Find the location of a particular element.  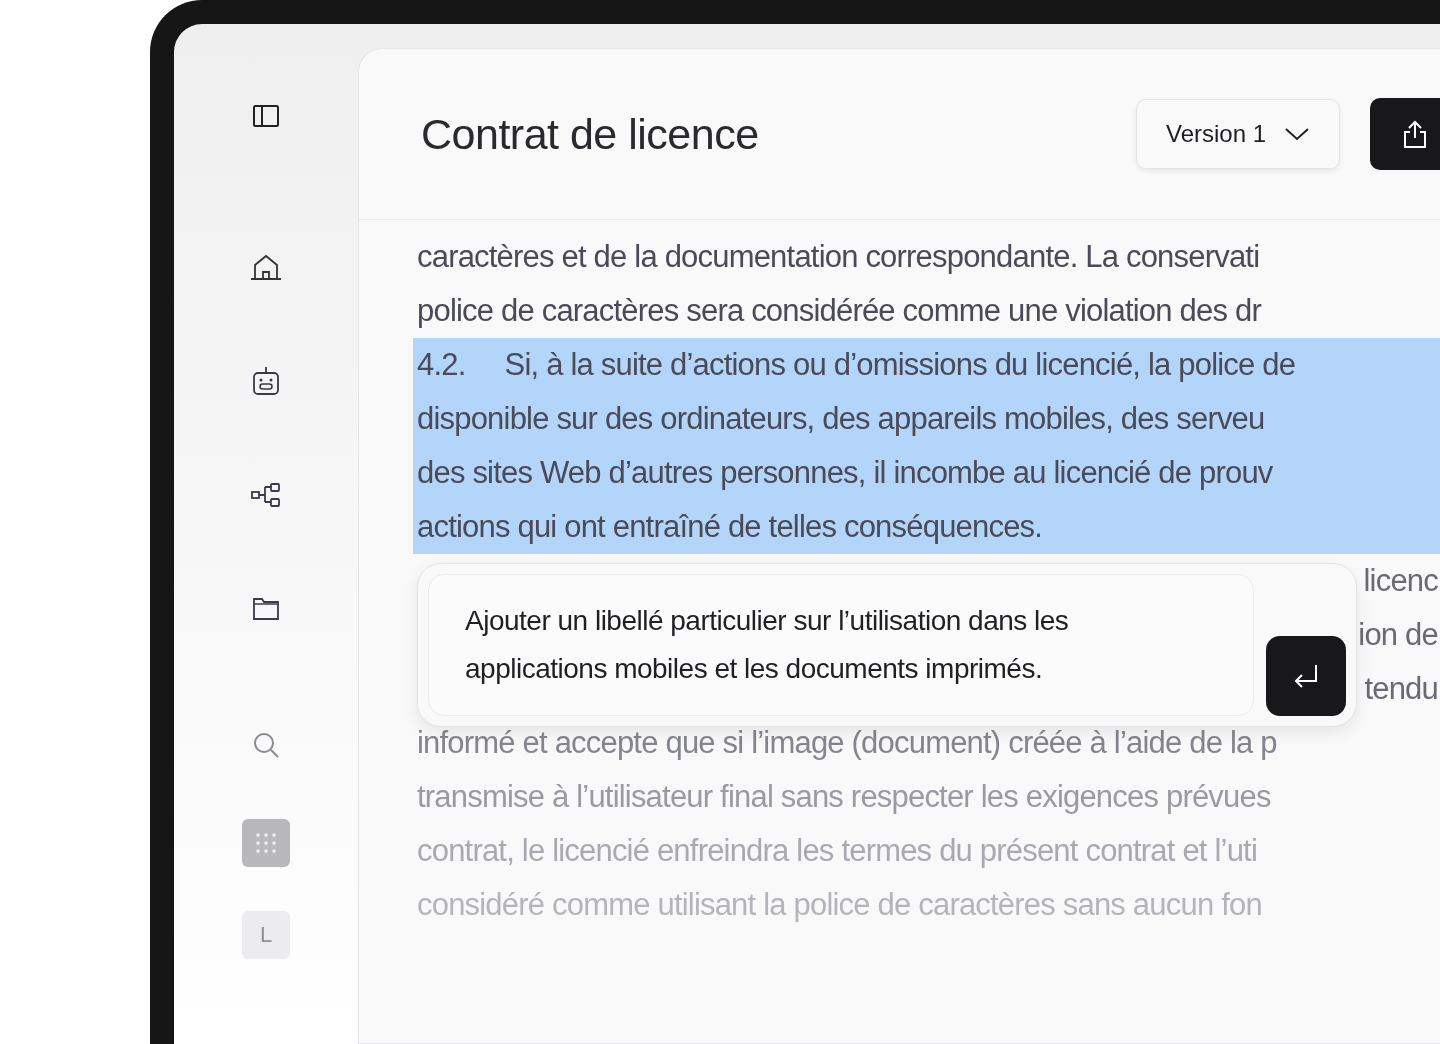

version-dropdown: Version 1 is located at coordinates (1238, 134).